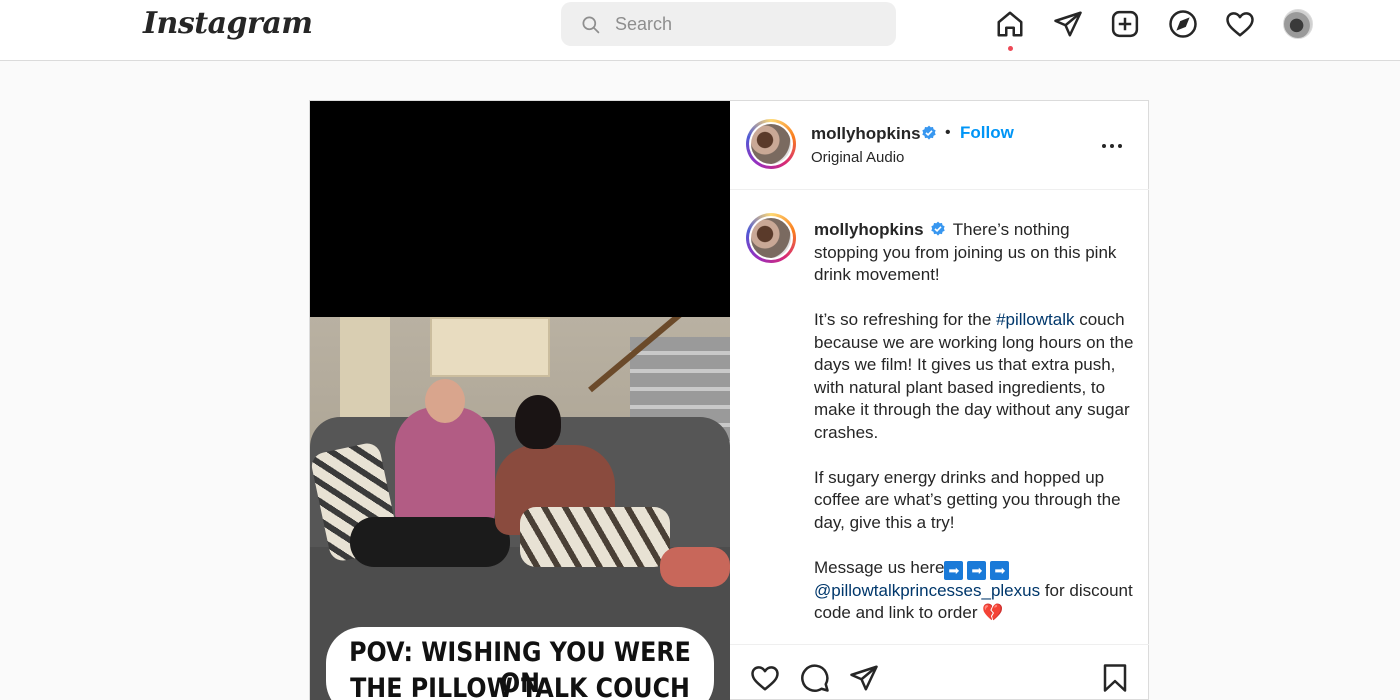  What do you see at coordinates (1035, 319) in the screenshot?
I see `hashtag-link: #pillowtalk` at bounding box center [1035, 319].